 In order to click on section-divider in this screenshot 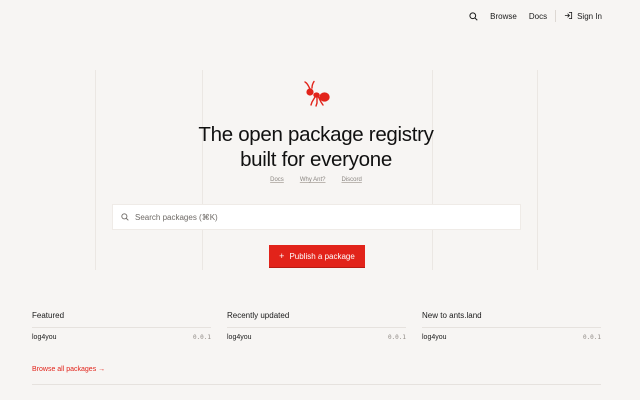, I will do `click(316, 384)`.